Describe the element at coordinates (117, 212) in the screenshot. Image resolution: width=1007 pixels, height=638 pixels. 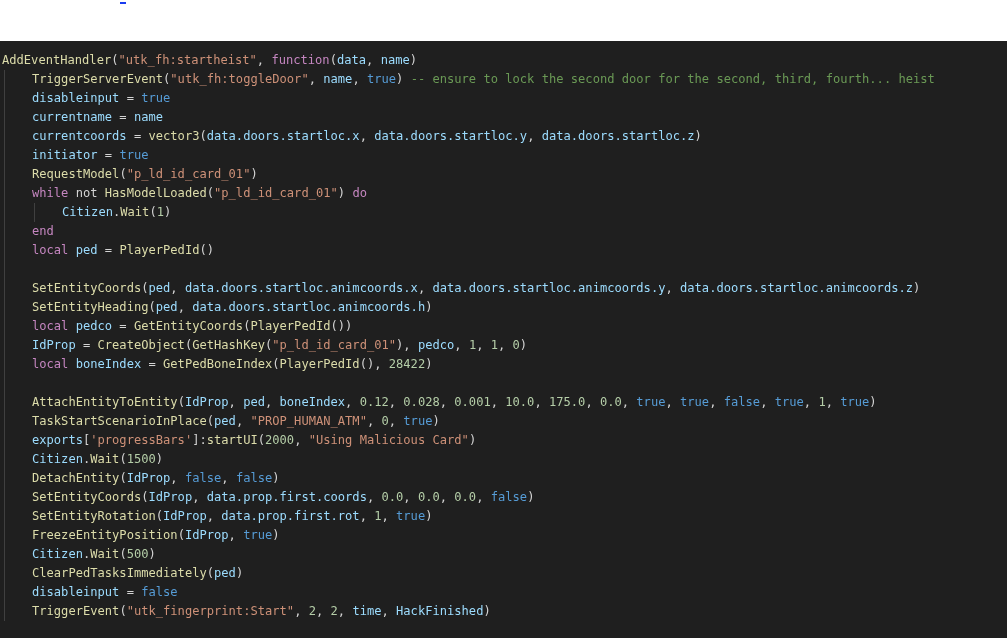
I see `code-line: Citizen.Wait(1)` at that location.